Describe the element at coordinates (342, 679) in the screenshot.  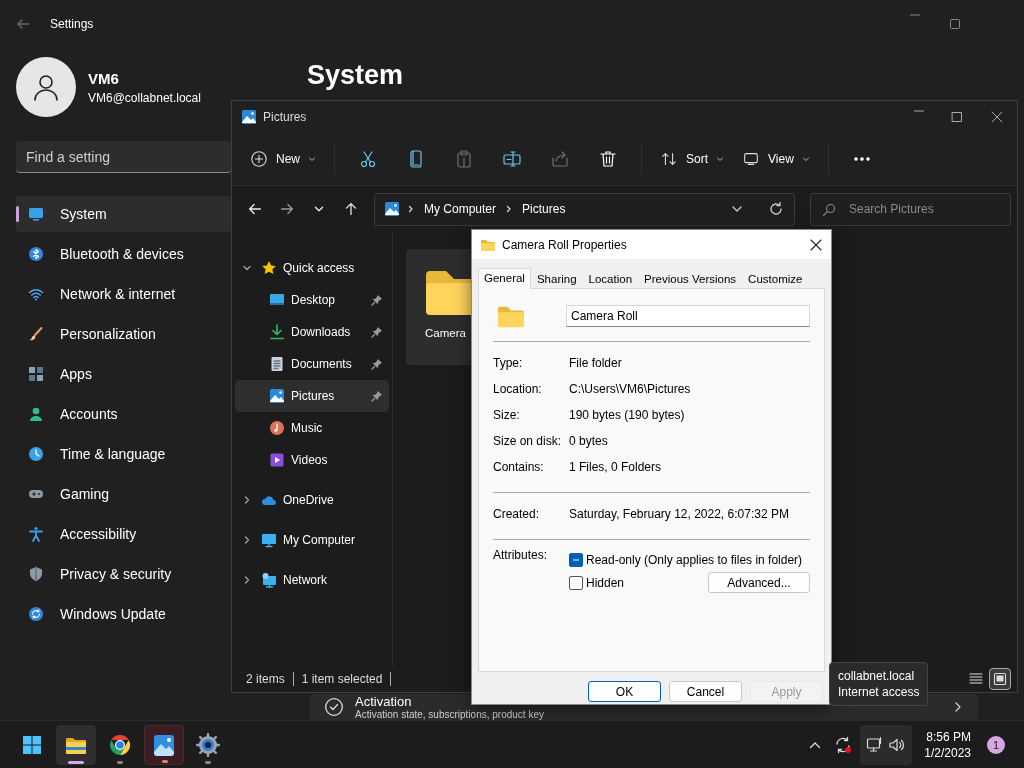
I see `status-text: 1 item selected` at that location.